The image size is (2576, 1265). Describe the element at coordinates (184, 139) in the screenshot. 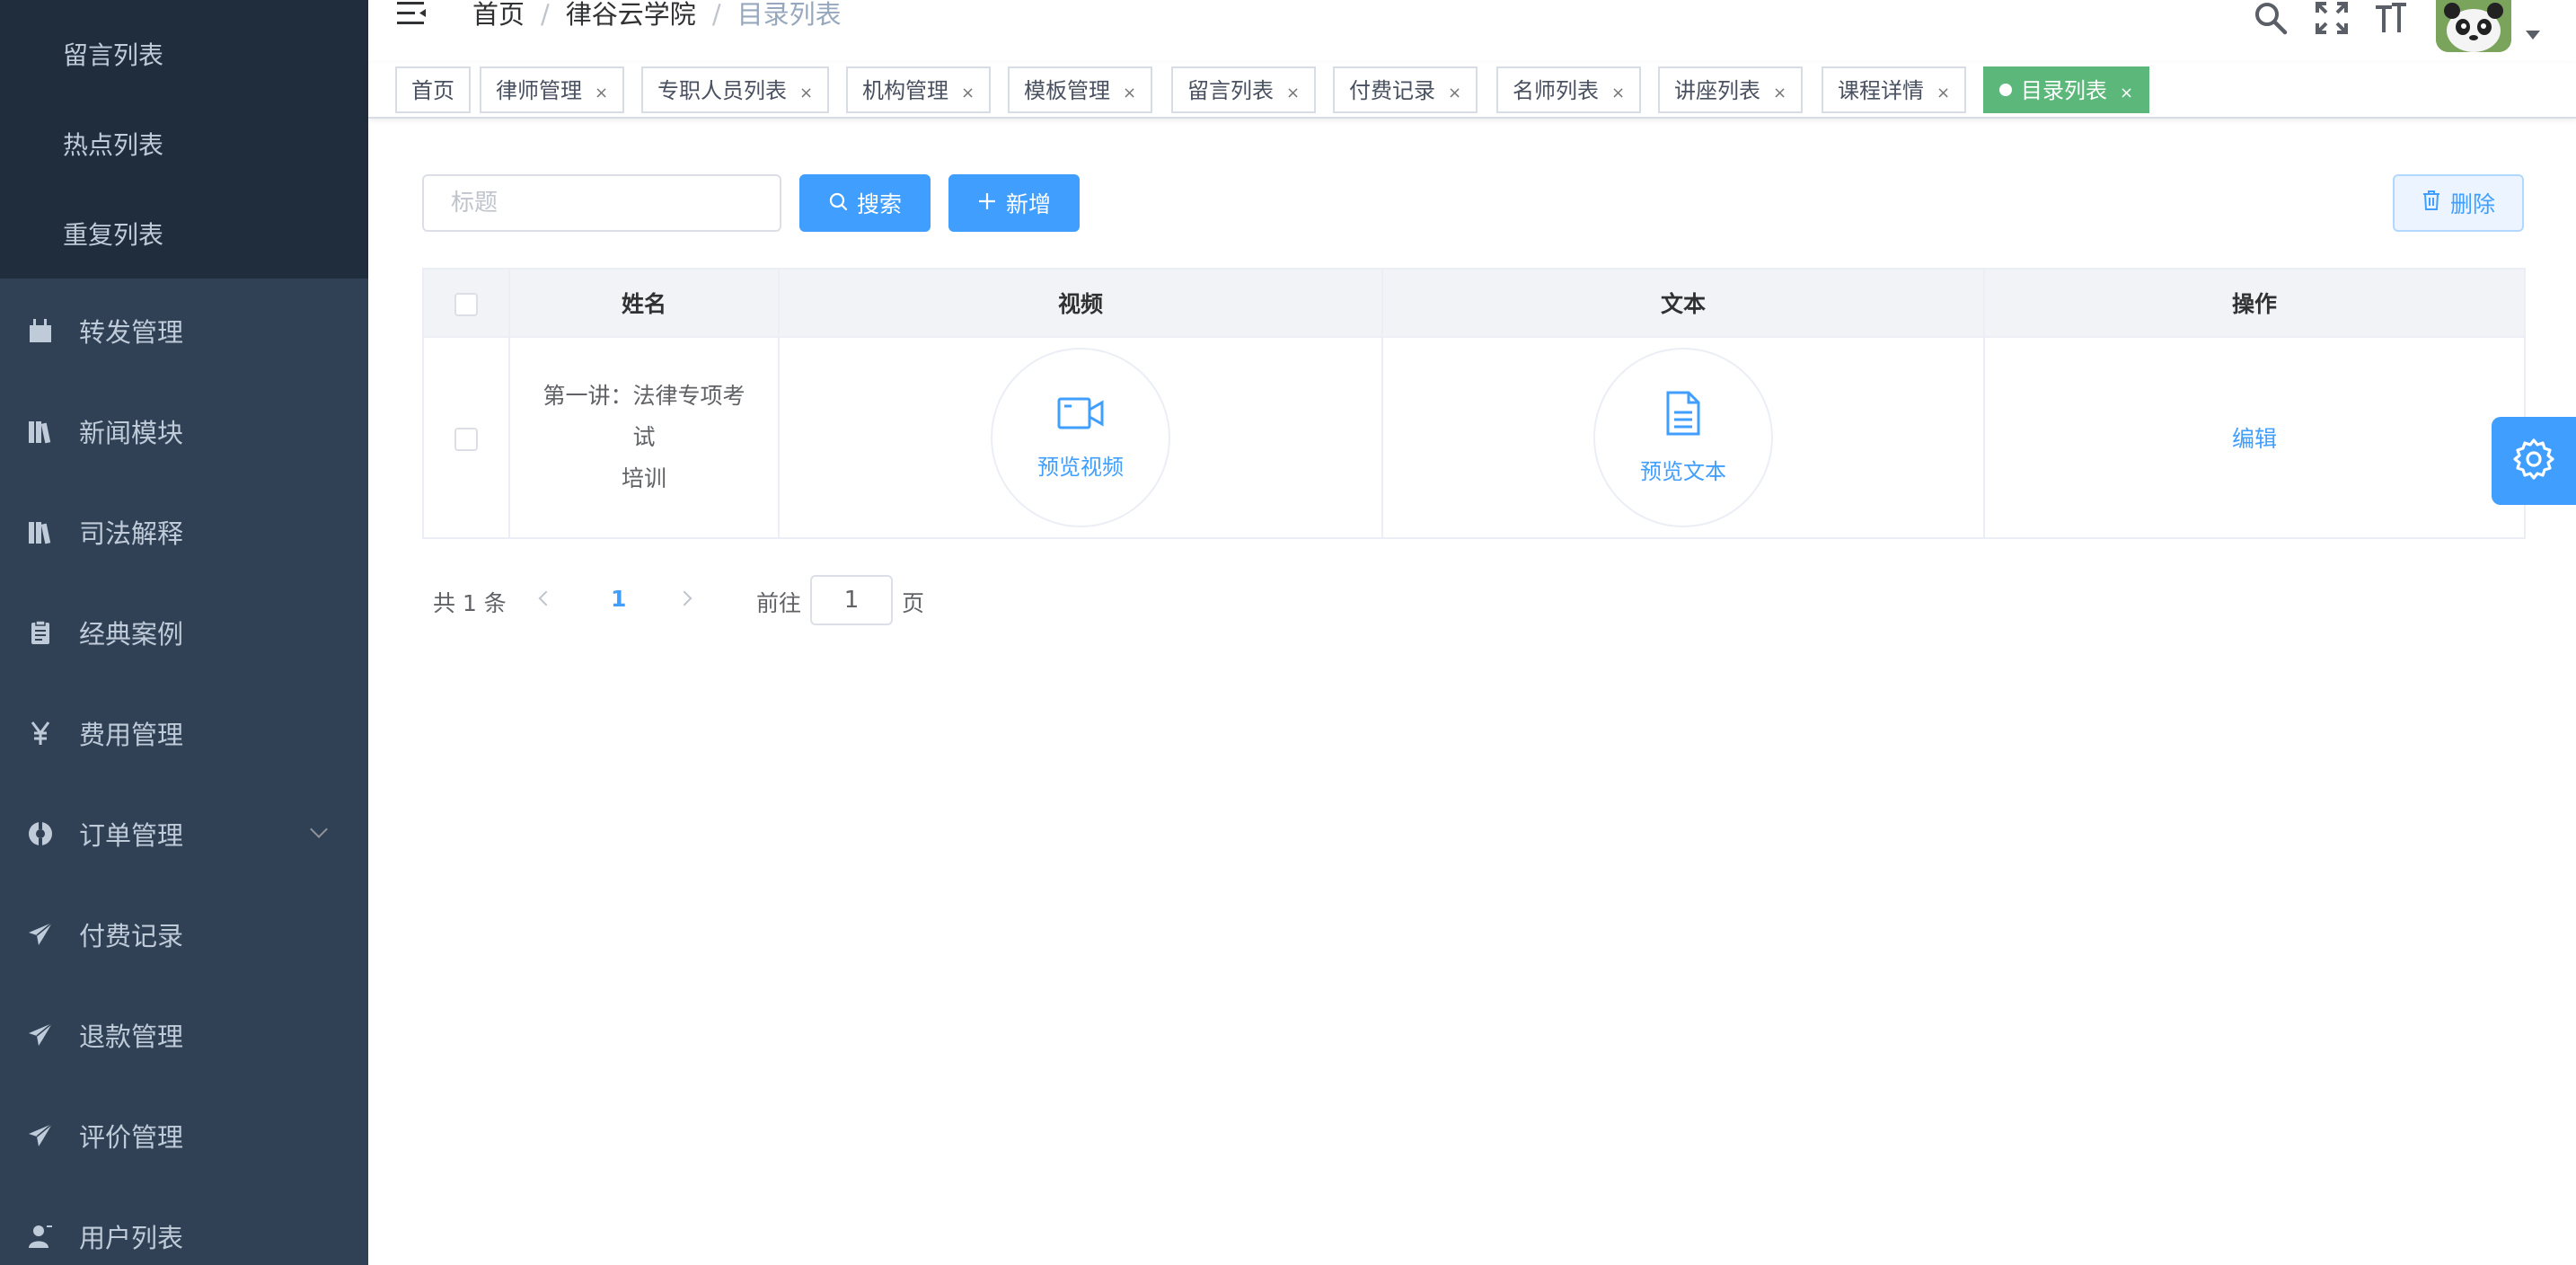

I see `sidebar-submenu: 留言列表 热点列表 重复列表` at that location.